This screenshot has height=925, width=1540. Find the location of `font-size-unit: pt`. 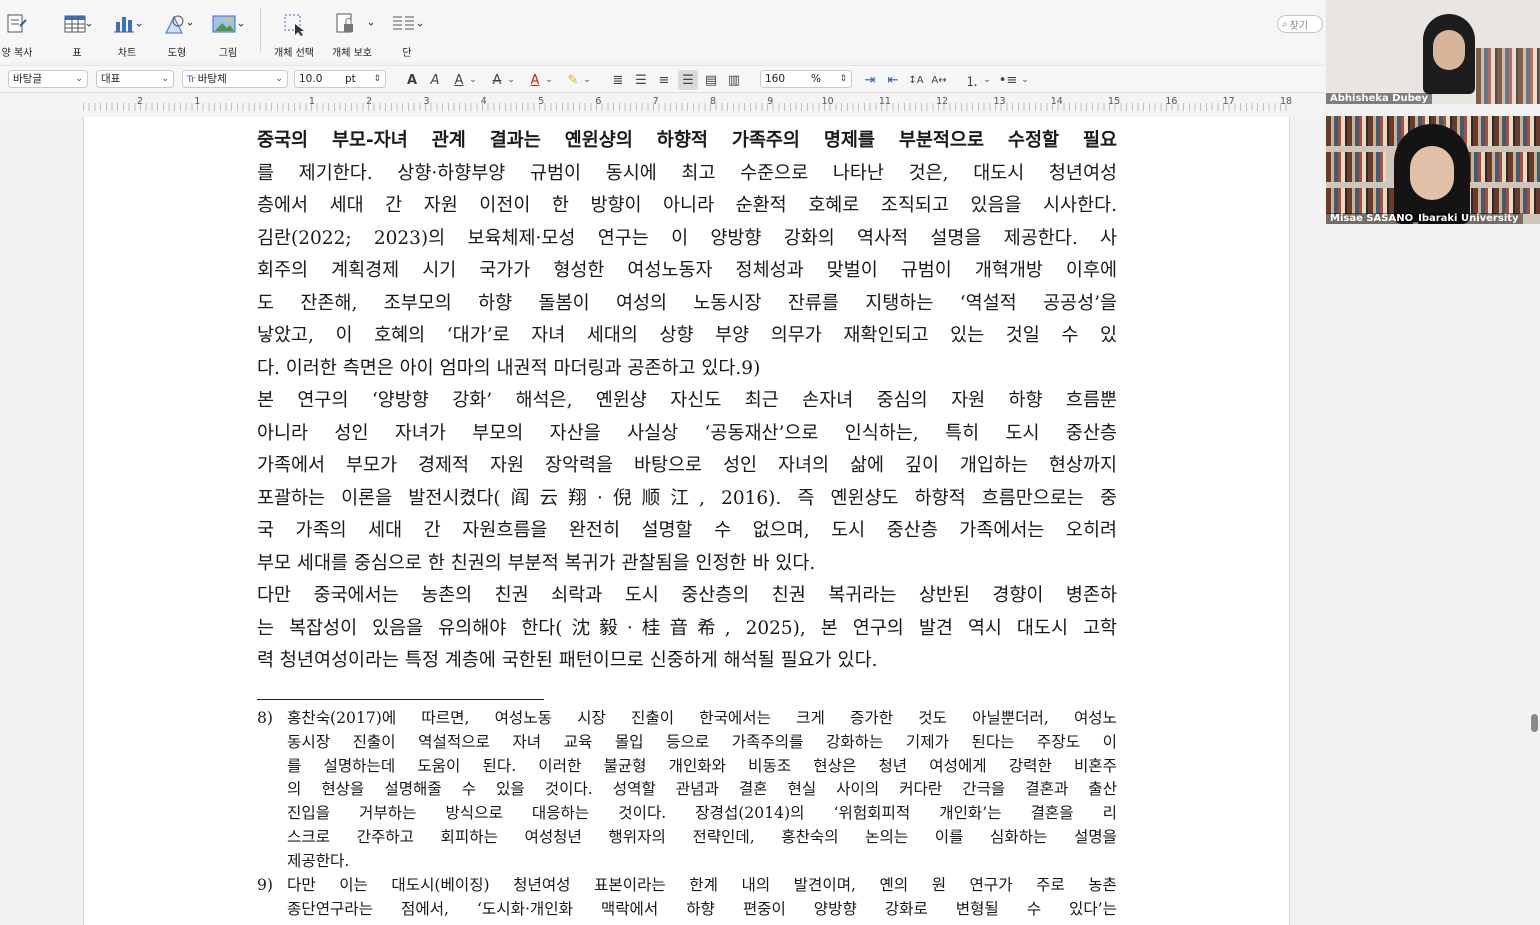

font-size-unit: pt is located at coordinates (350, 79).